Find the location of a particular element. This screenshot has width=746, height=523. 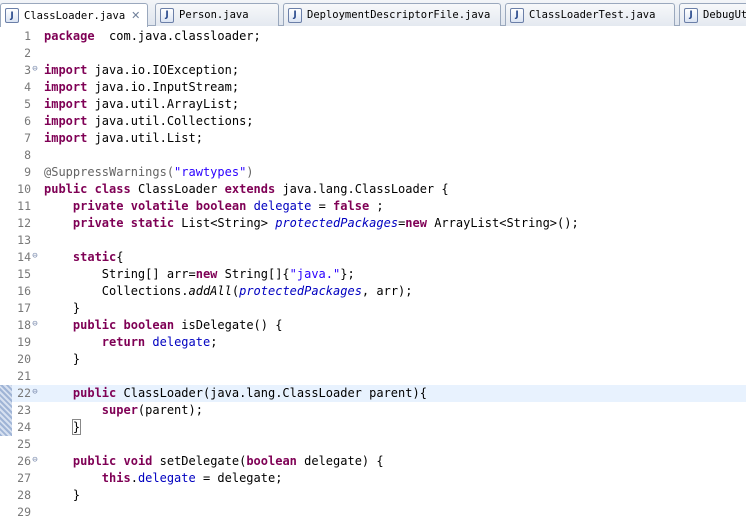

line-number: 15 is located at coordinates (24, 274).